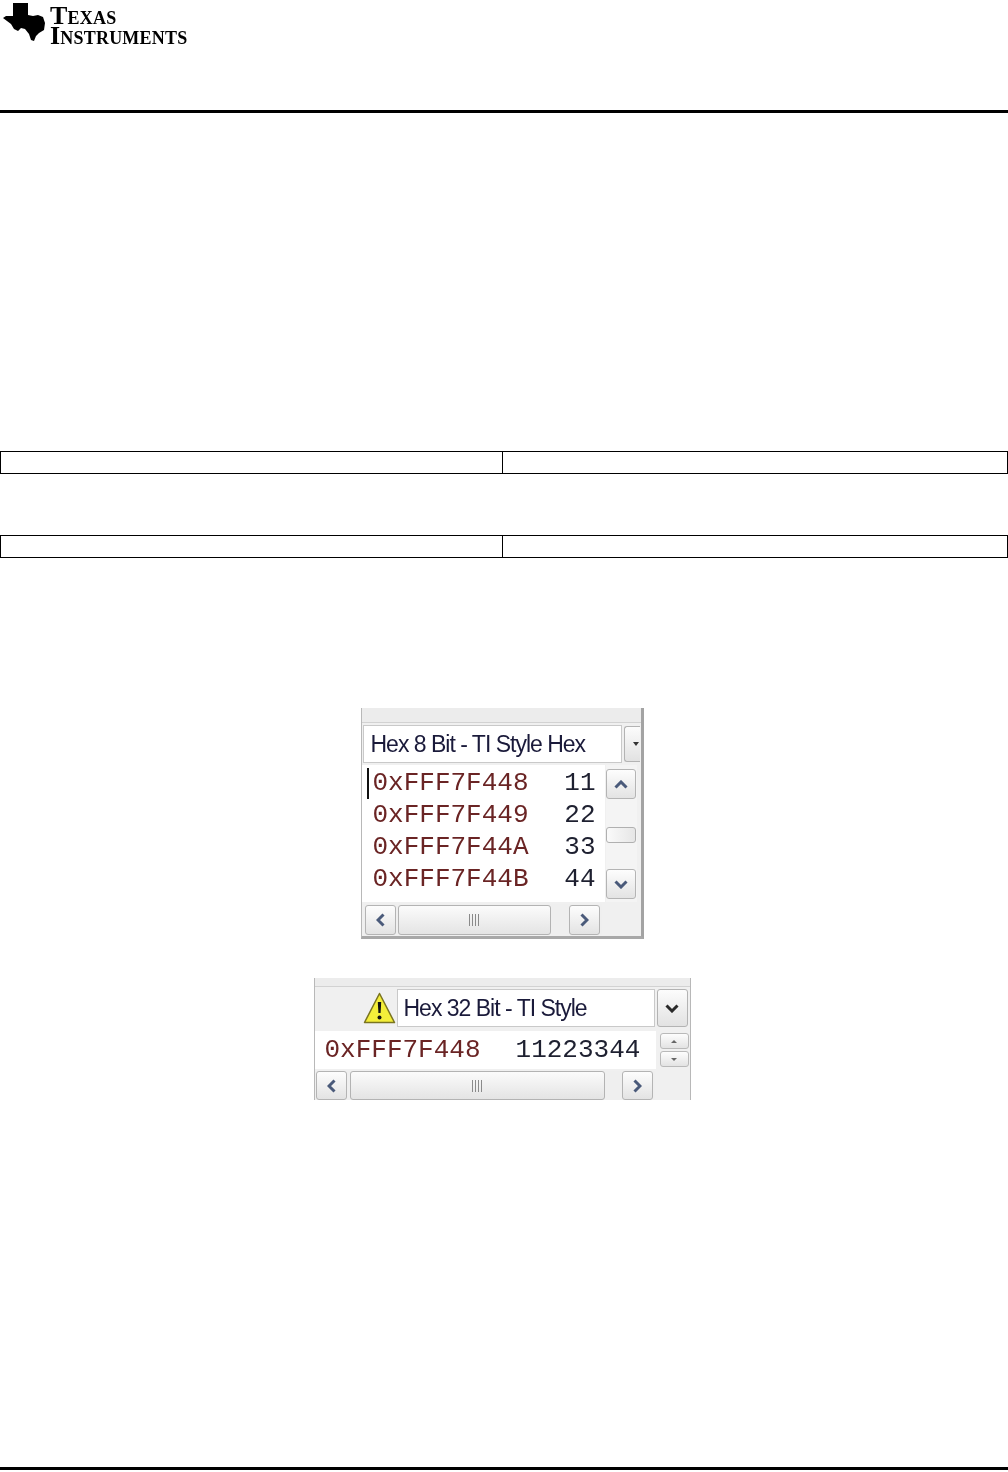 This screenshot has width=1008, height=1472. I want to click on scroll-up-button, so click(621, 784).